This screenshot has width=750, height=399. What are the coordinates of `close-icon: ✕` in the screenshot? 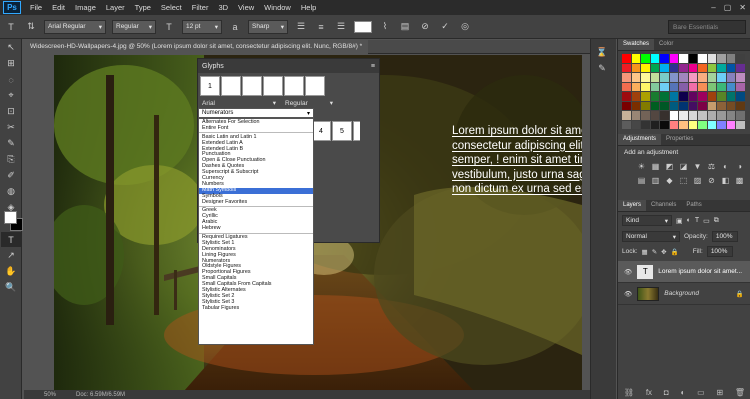 It's located at (742, 7).